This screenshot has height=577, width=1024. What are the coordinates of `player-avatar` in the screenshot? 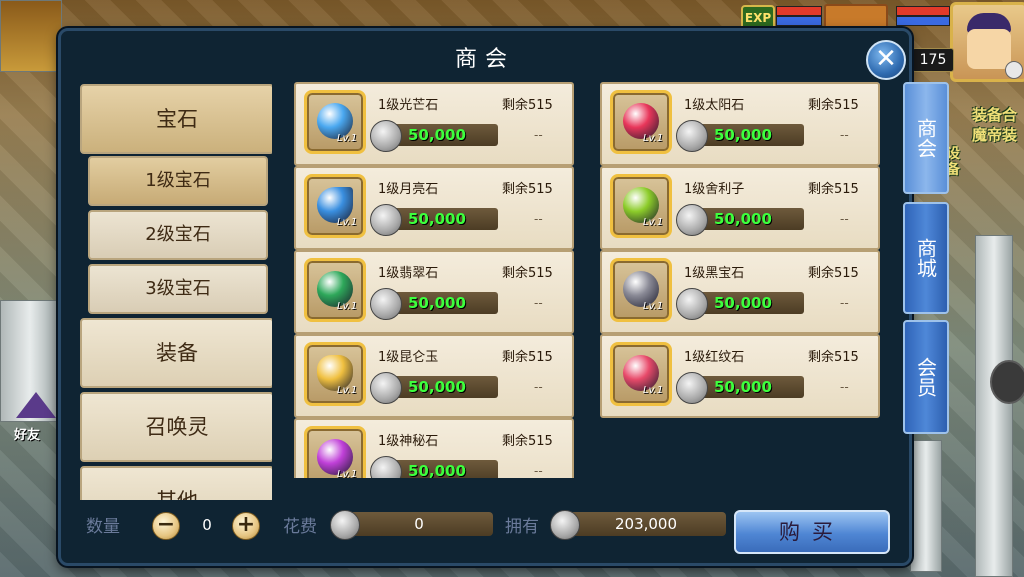 It's located at (987, 42).